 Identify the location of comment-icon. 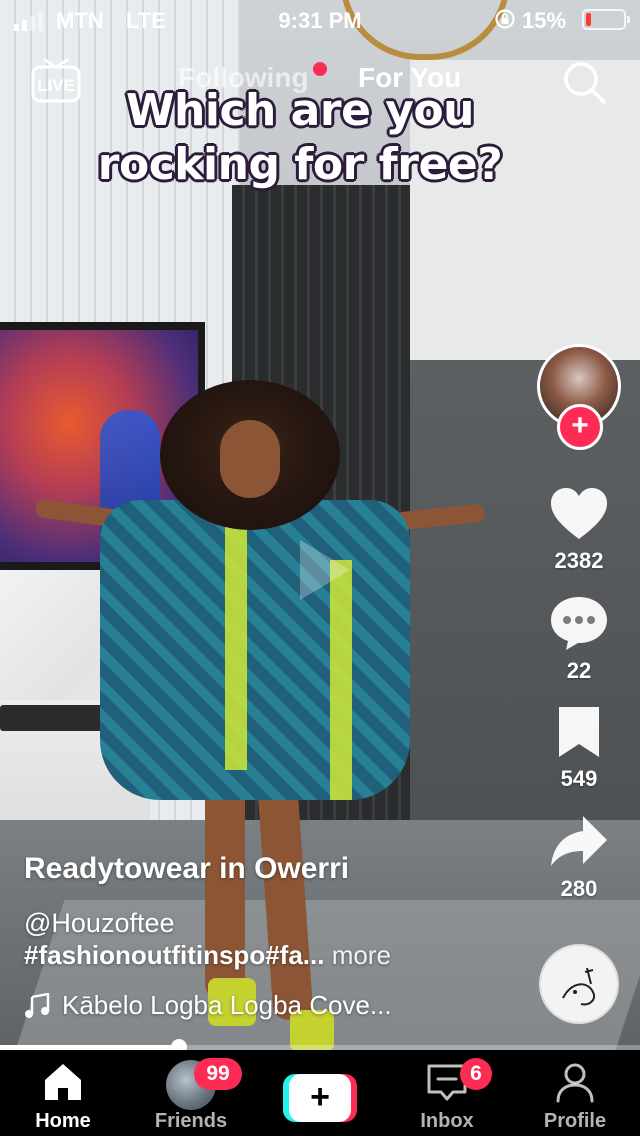
(579, 623).